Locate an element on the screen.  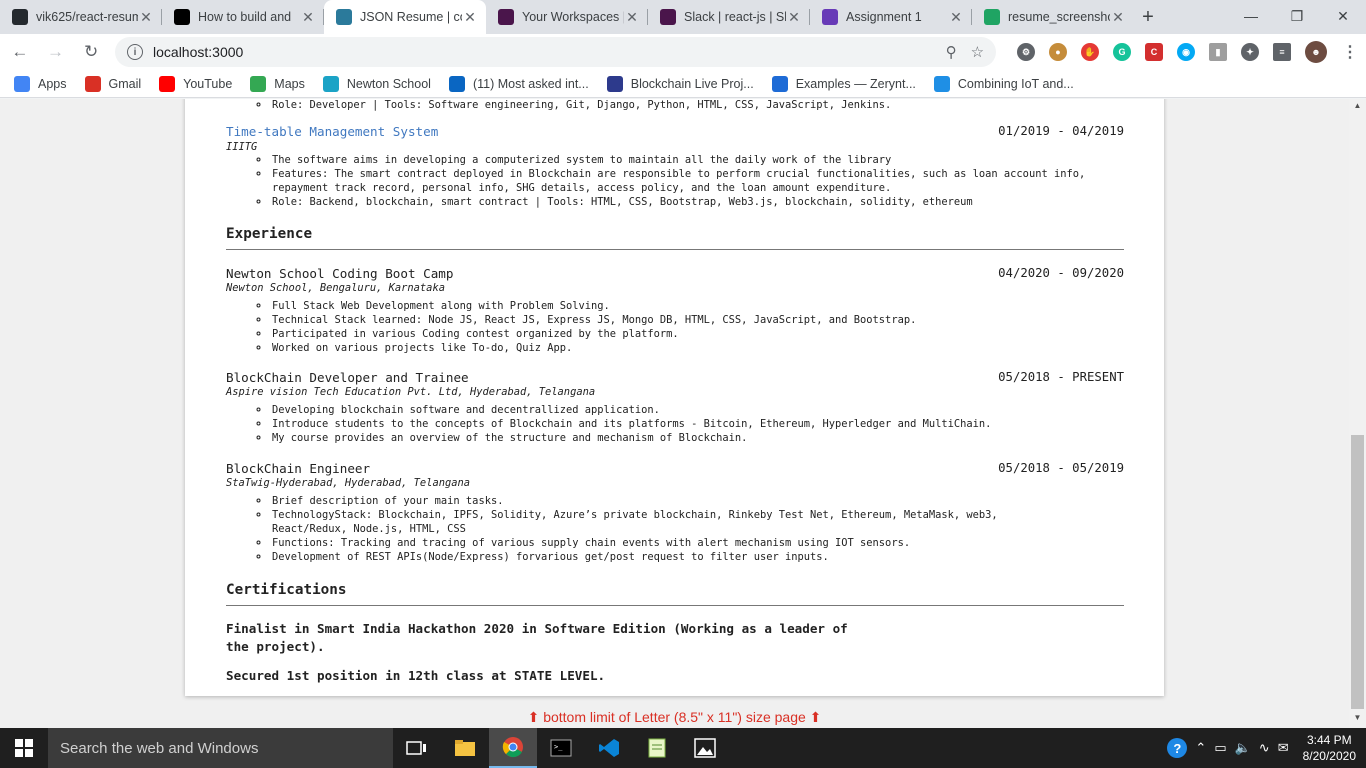
bookmark-item: YouTube is located at coordinates (196, 83).